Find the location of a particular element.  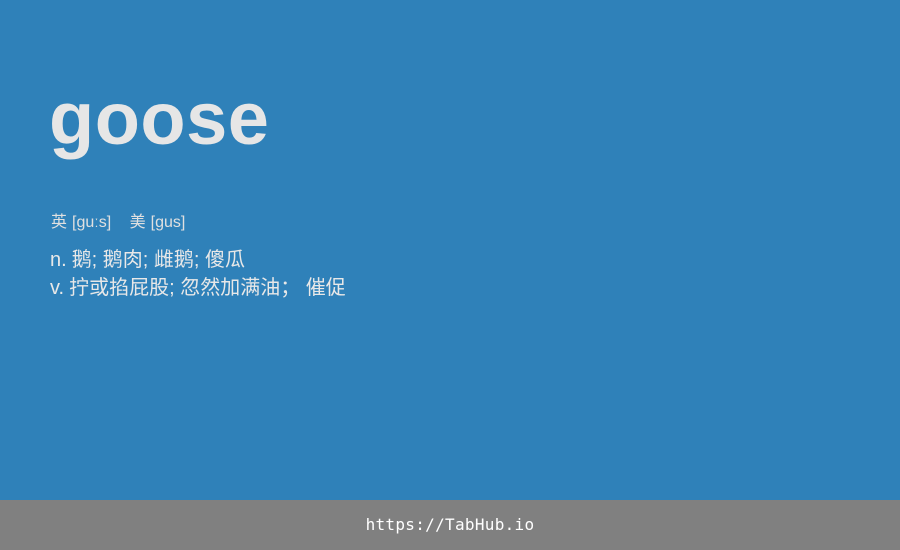

definitions: n. 鹅; 鹅肉; 雌鹅; 傻瓜 v. 拧或掐屁股; 忽然加满油； 催促 is located at coordinates (198, 274).